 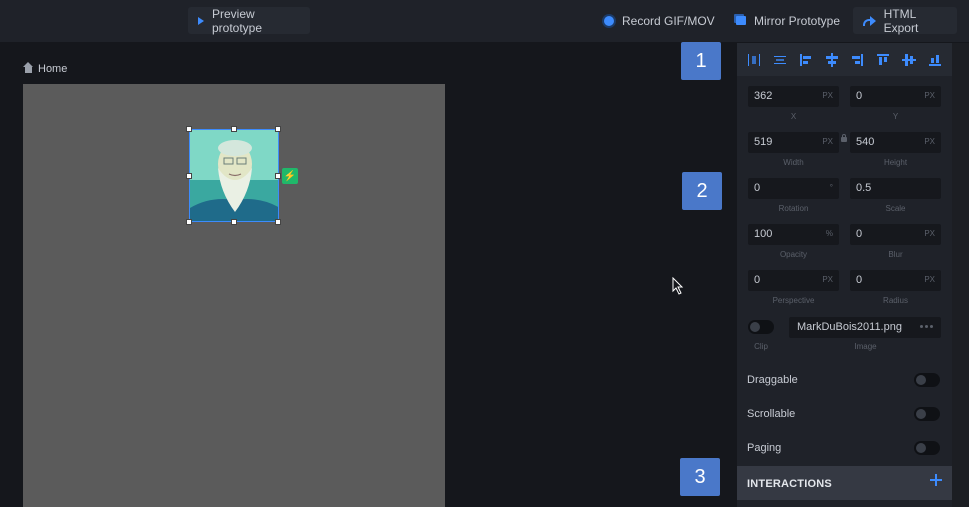 I want to click on align-center-vertical-icon, so click(x=909, y=60).